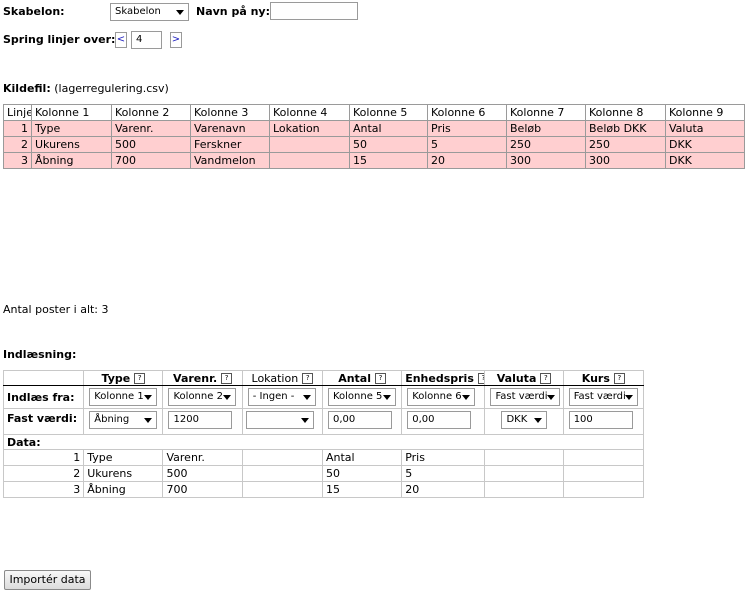 The width and height of the screenshot is (750, 597). What do you see at coordinates (282, 378) in the screenshot?
I see `column-header-lokation: Lokation?` at bounding box center [282, 378].